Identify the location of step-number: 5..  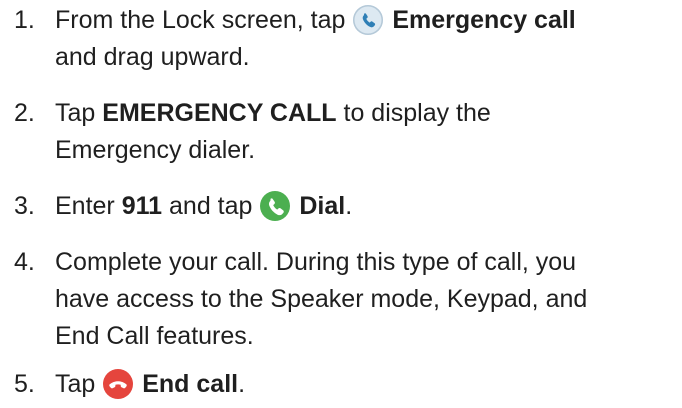
(24, 384).